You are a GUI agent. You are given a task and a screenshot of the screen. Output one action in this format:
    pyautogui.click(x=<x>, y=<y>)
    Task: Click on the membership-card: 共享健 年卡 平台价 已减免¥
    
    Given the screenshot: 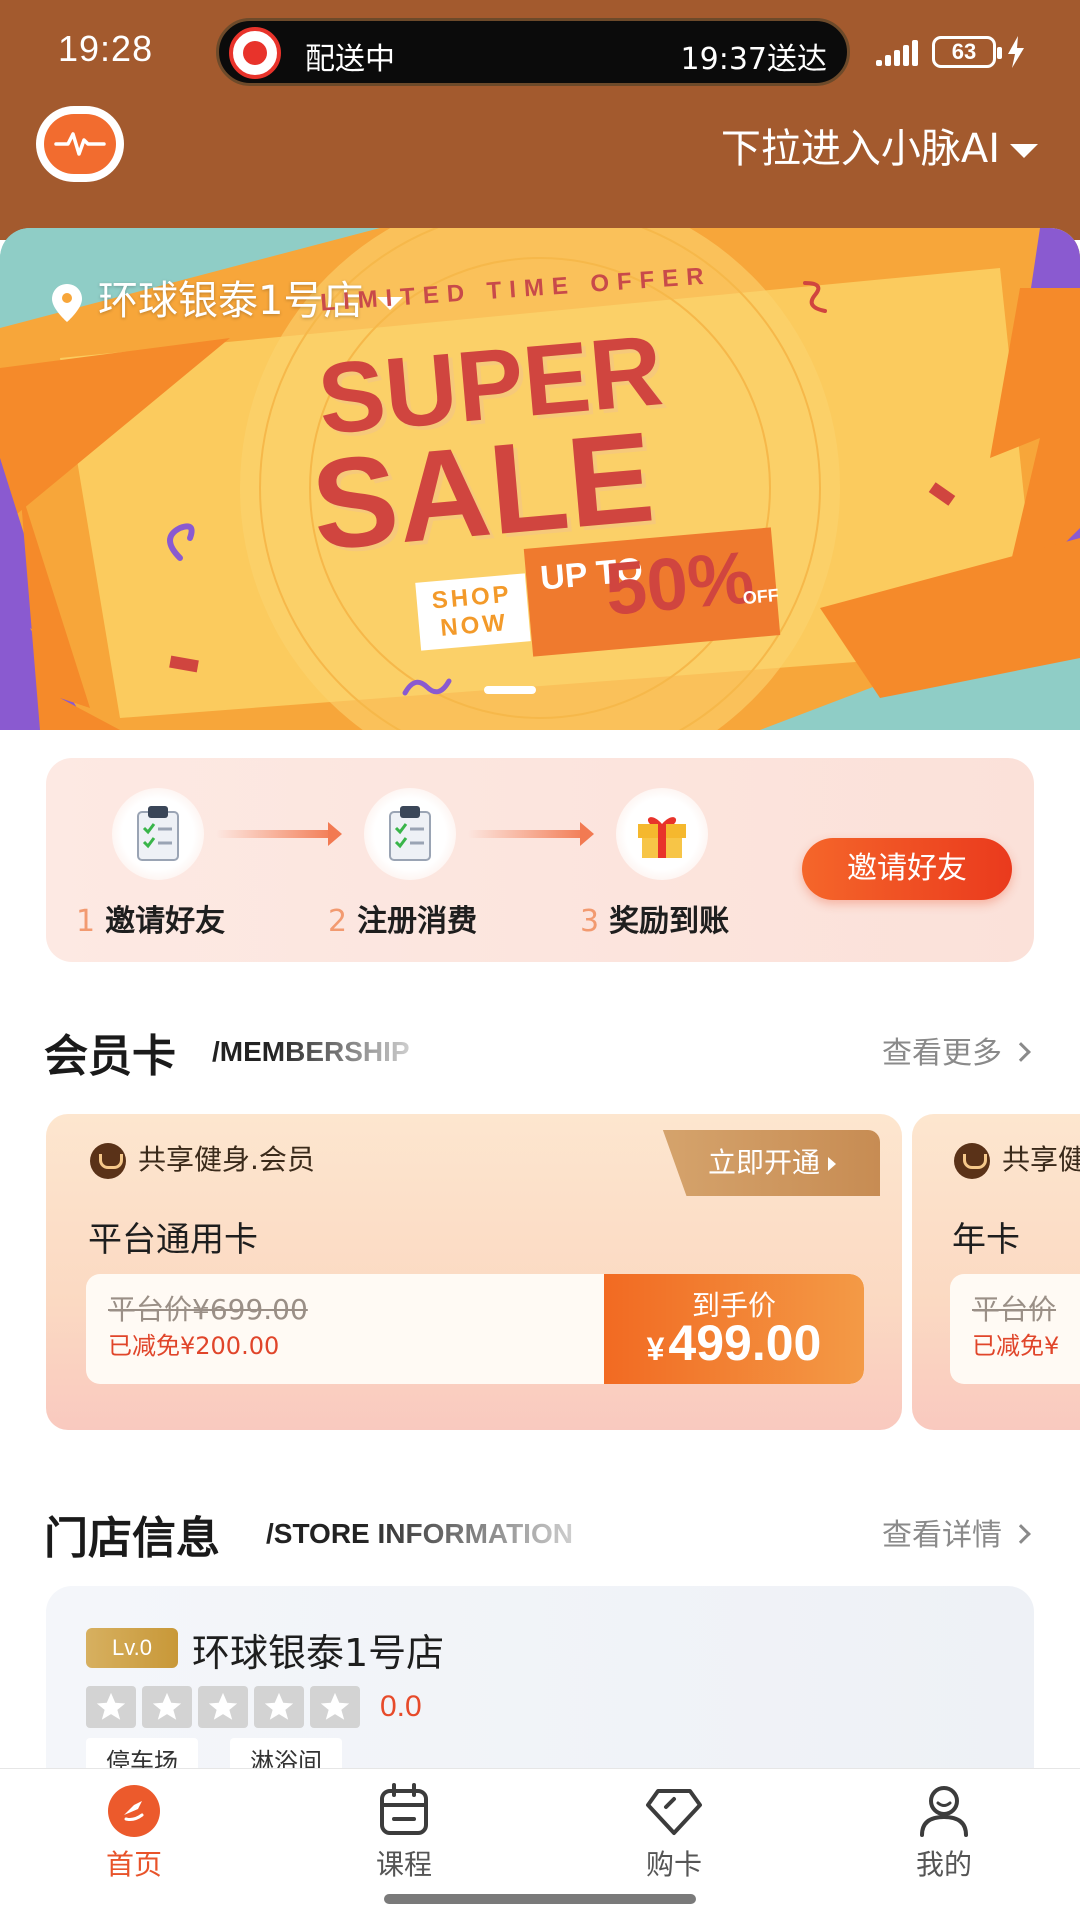 What is the action you would take?
    pyautogui.click(x=996, y=1272)
    